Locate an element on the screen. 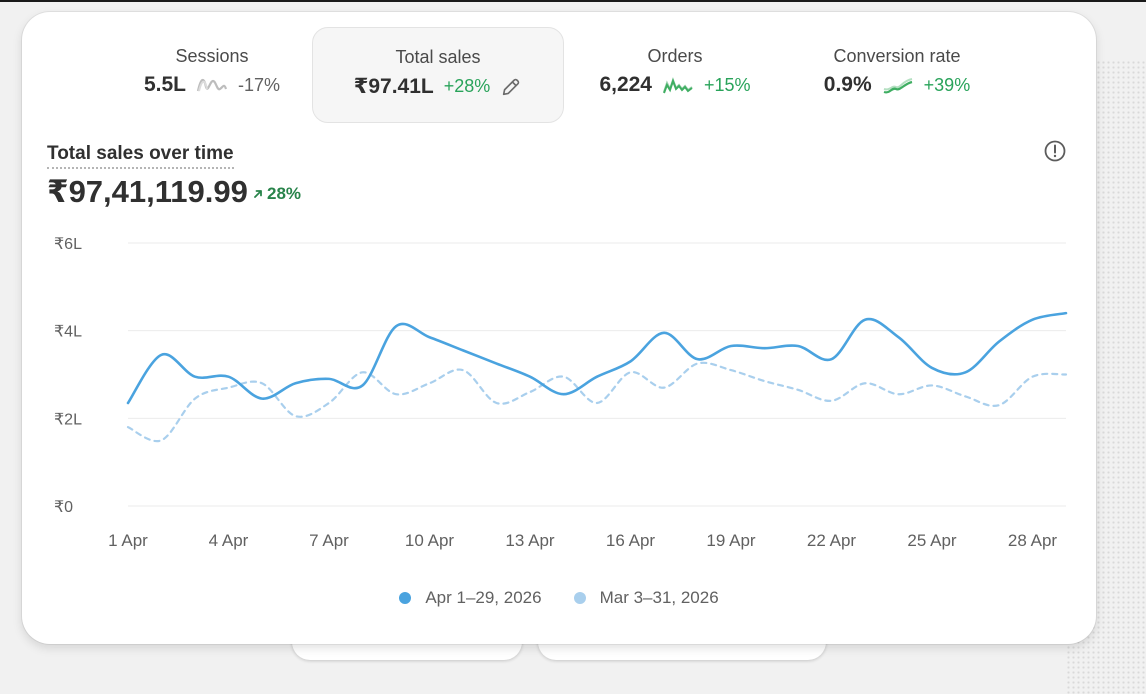 The height and width of the screenshot is (694, 1146). top-border is located at coordinates (573, 1).